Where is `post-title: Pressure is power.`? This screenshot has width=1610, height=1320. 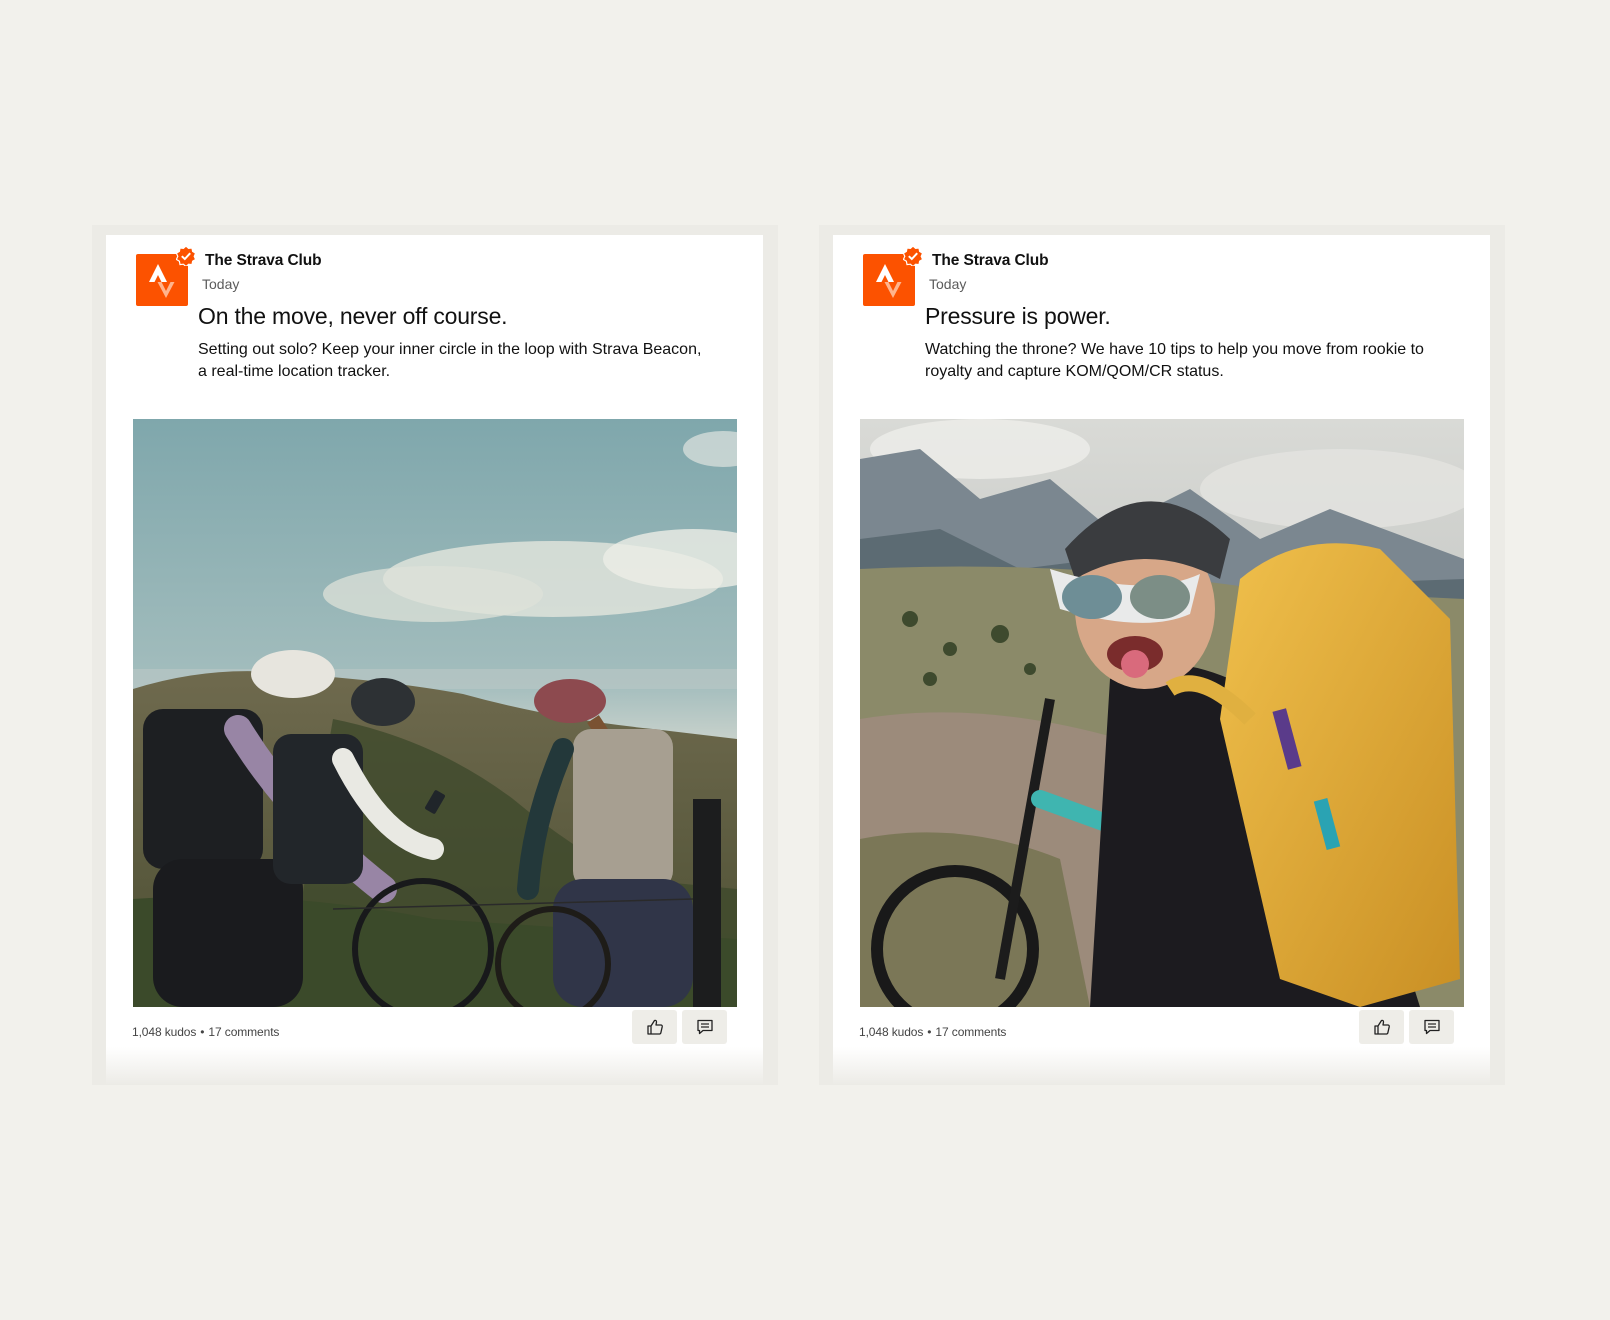 post-title: Pressure is power. is located at coordinates (1018, 316).